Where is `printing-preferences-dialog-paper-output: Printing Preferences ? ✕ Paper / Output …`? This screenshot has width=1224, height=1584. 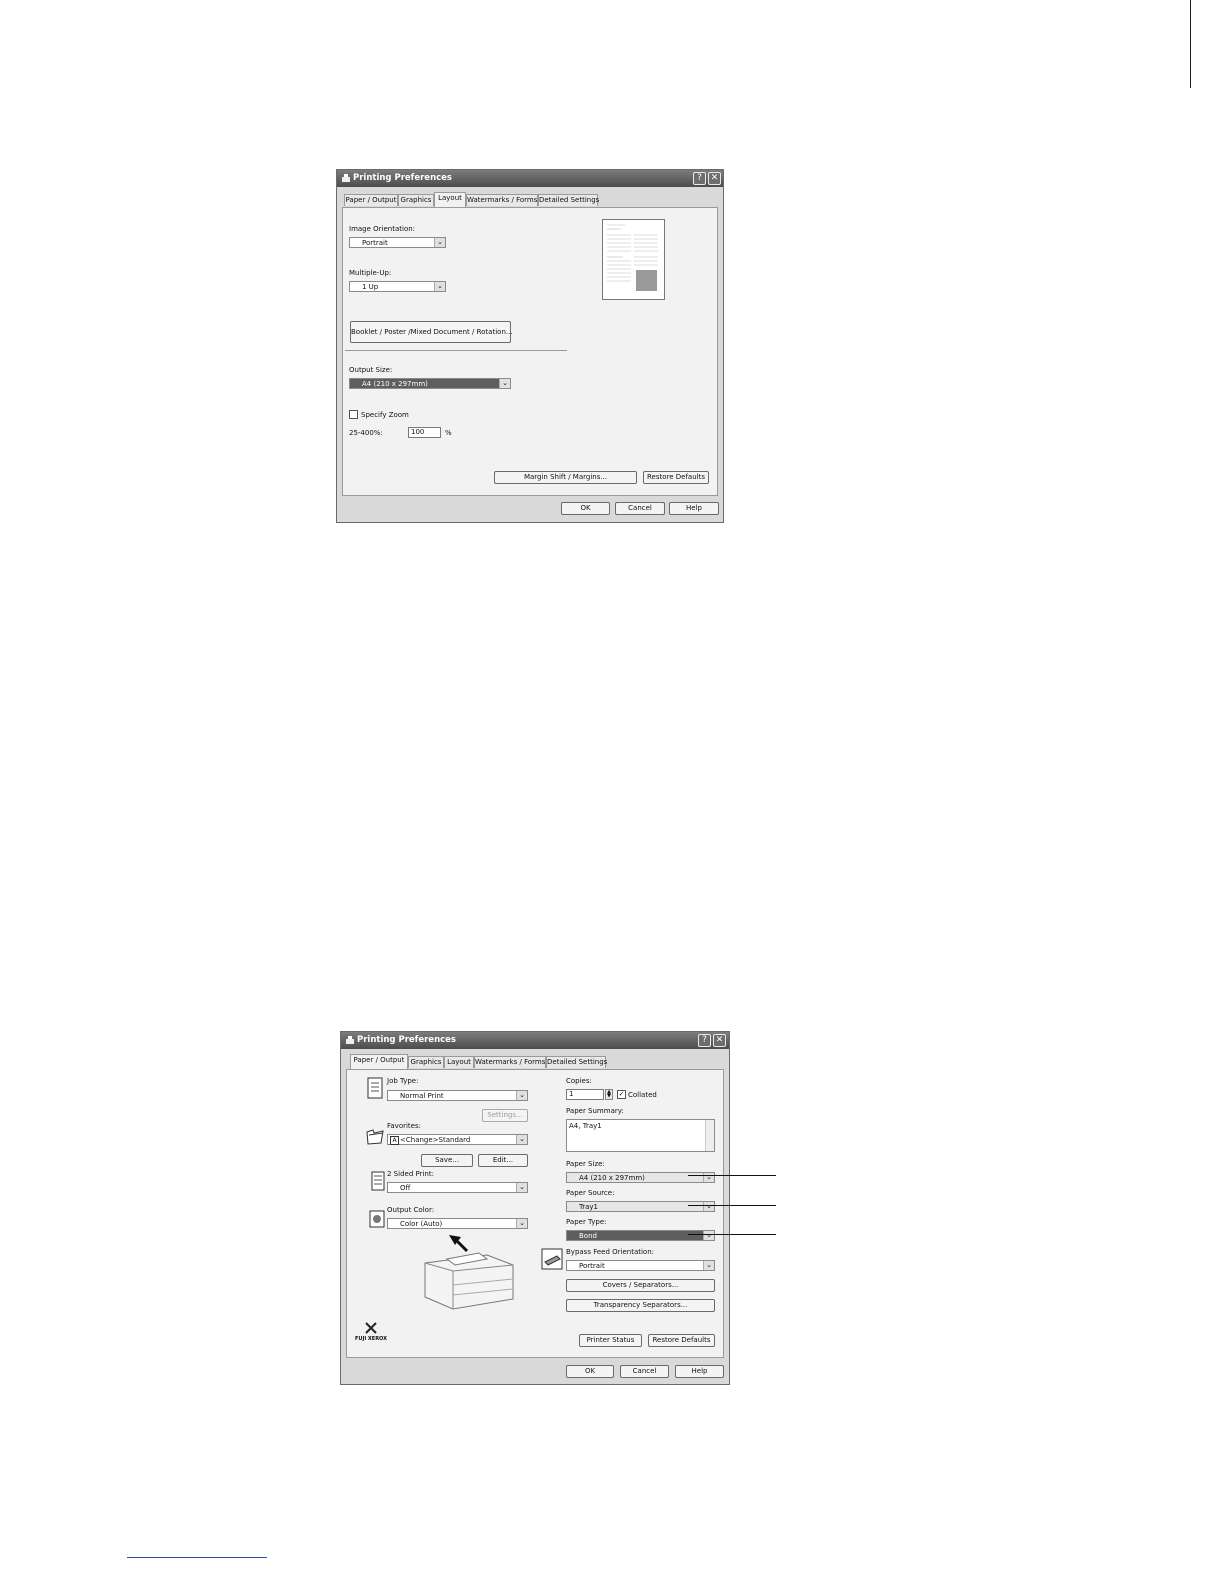
printing-preferences-dialog-paper-output: Printing Preferences ? ✕ Paper / Output … is located at coordinates (535, 1208).